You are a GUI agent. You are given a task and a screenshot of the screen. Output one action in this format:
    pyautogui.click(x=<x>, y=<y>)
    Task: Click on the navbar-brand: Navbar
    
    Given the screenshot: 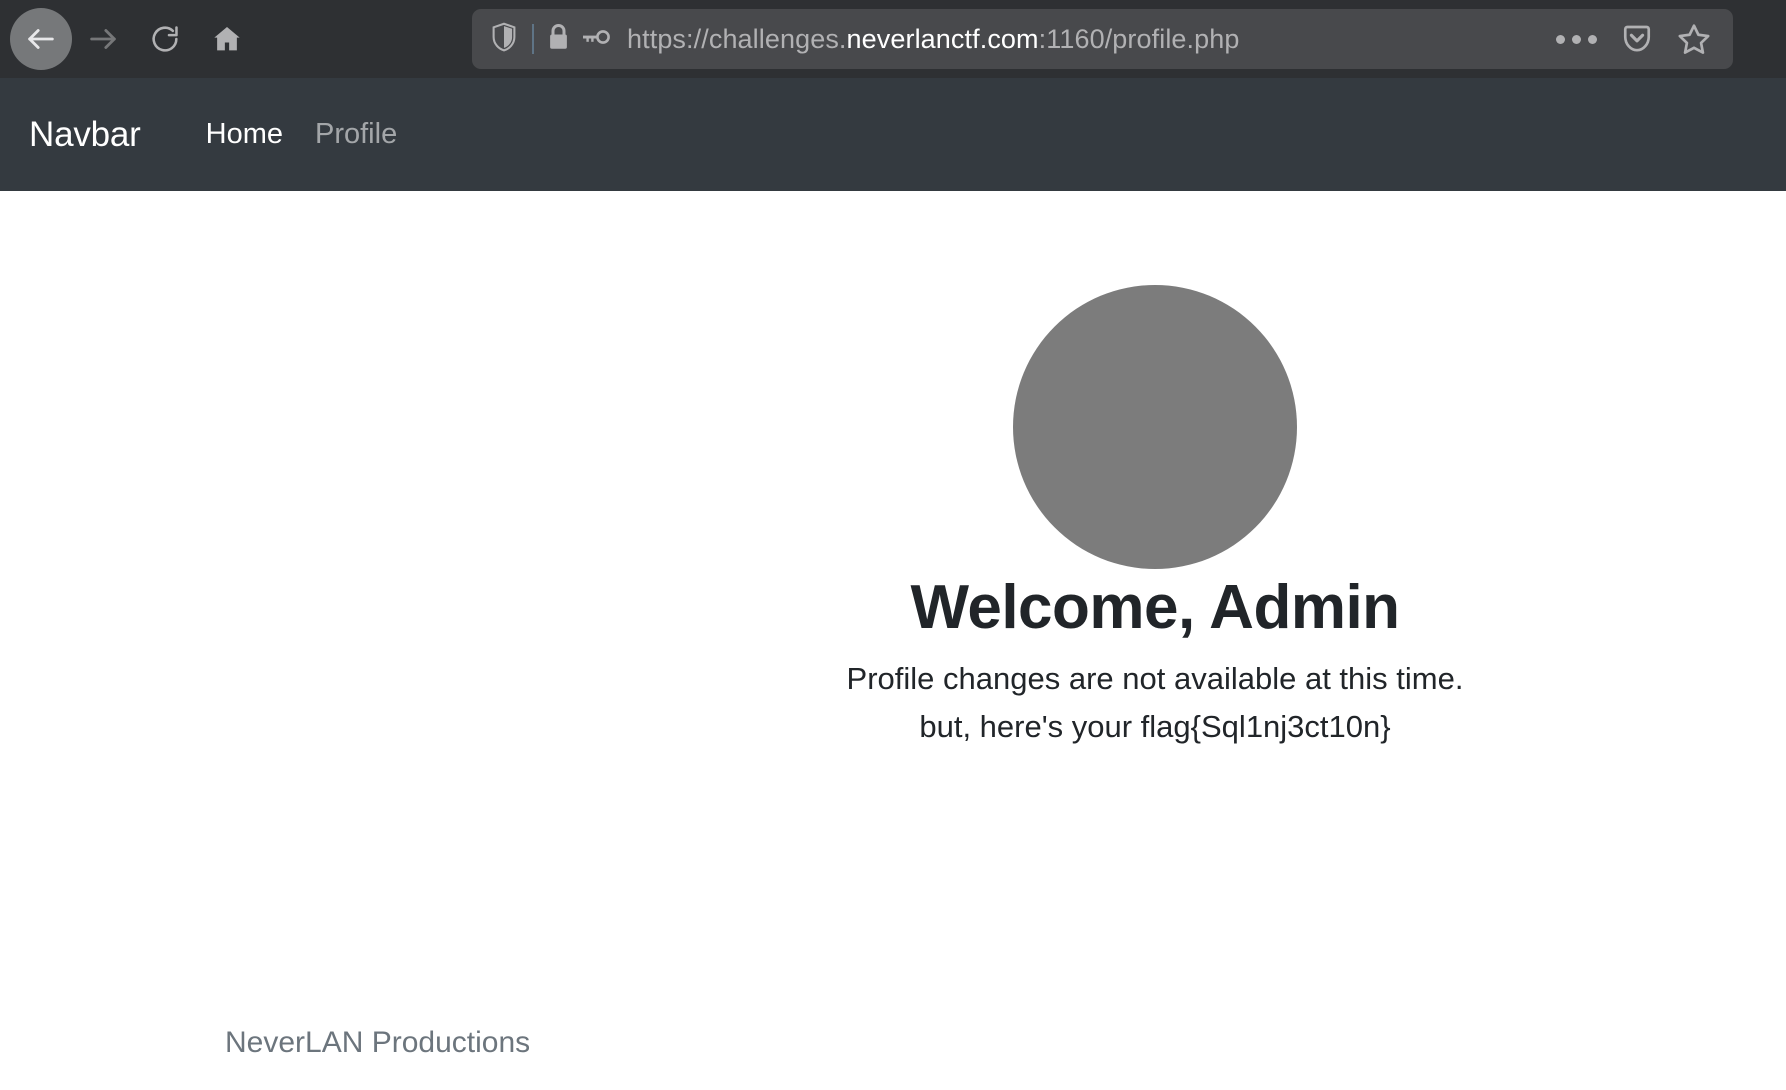 What is the action you would take?
    pyautogui.click(x=85, y=135)
    